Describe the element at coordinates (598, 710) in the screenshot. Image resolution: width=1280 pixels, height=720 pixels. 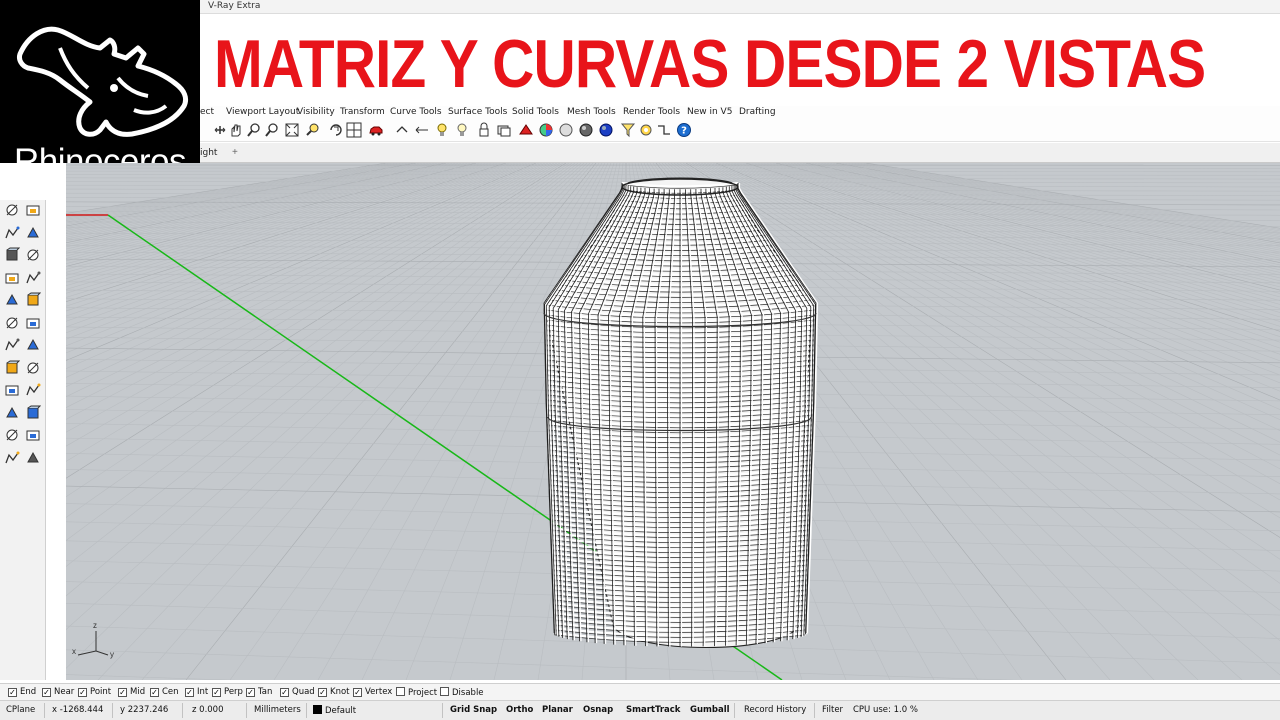
I see `osnap-toggle: Osnap` at that location.